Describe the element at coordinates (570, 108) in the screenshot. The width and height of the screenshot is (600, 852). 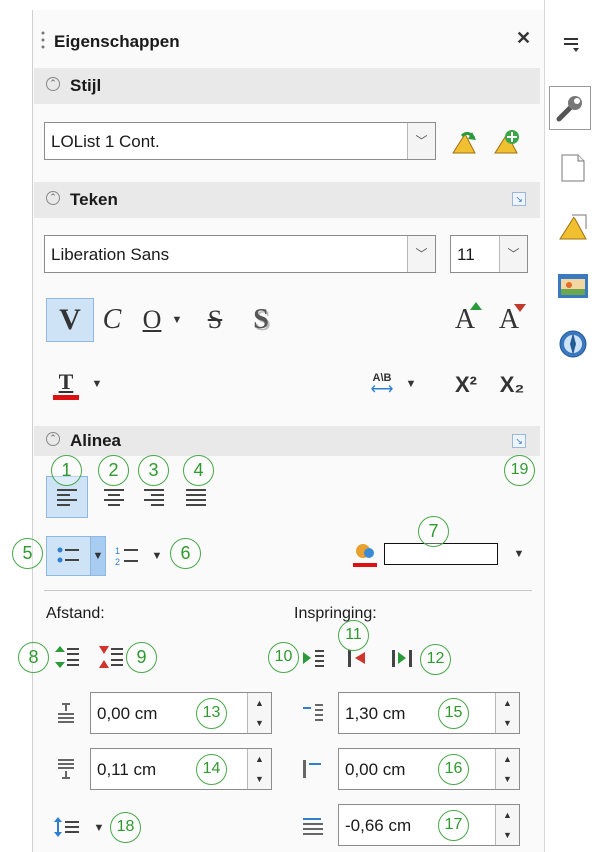
I see `properties-tab-wrench-icon` at that location.